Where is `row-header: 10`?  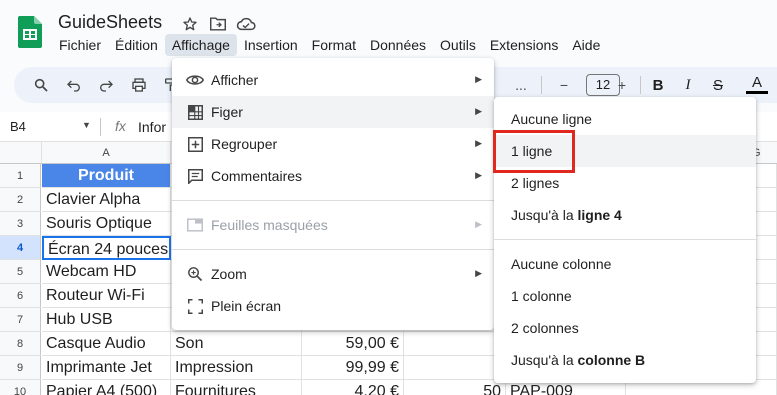
row-header: 10 is located at coordinates (20, 387).